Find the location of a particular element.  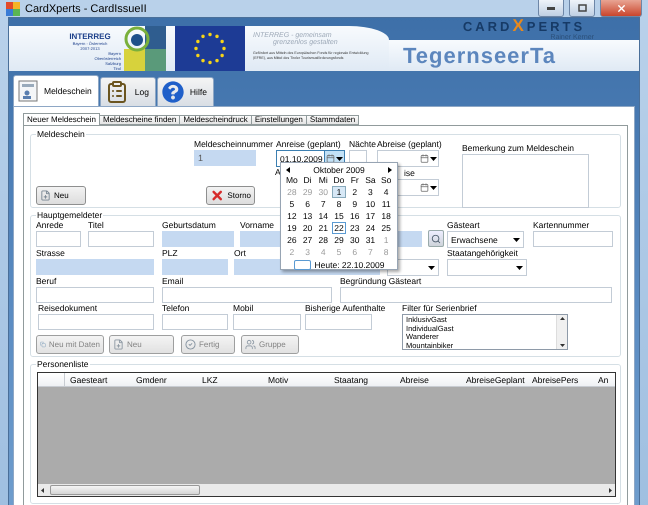

field-label: Reisedokument is located at coordinates (68, 308).